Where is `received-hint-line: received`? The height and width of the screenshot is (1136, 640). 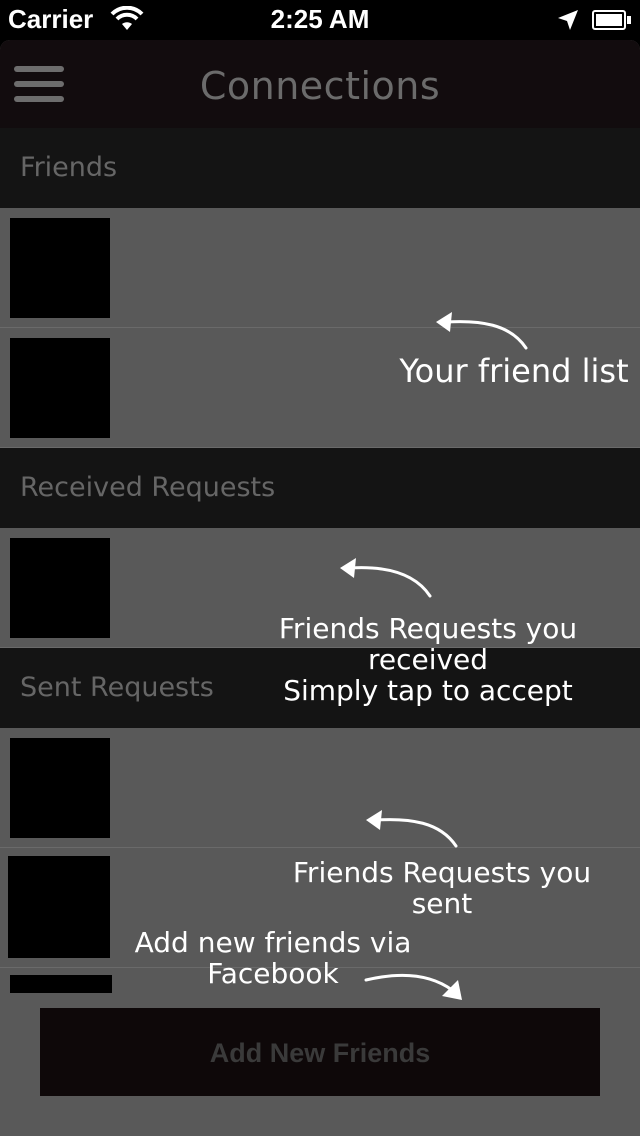
received-hint-line: received is located at coordinates (428, 659).